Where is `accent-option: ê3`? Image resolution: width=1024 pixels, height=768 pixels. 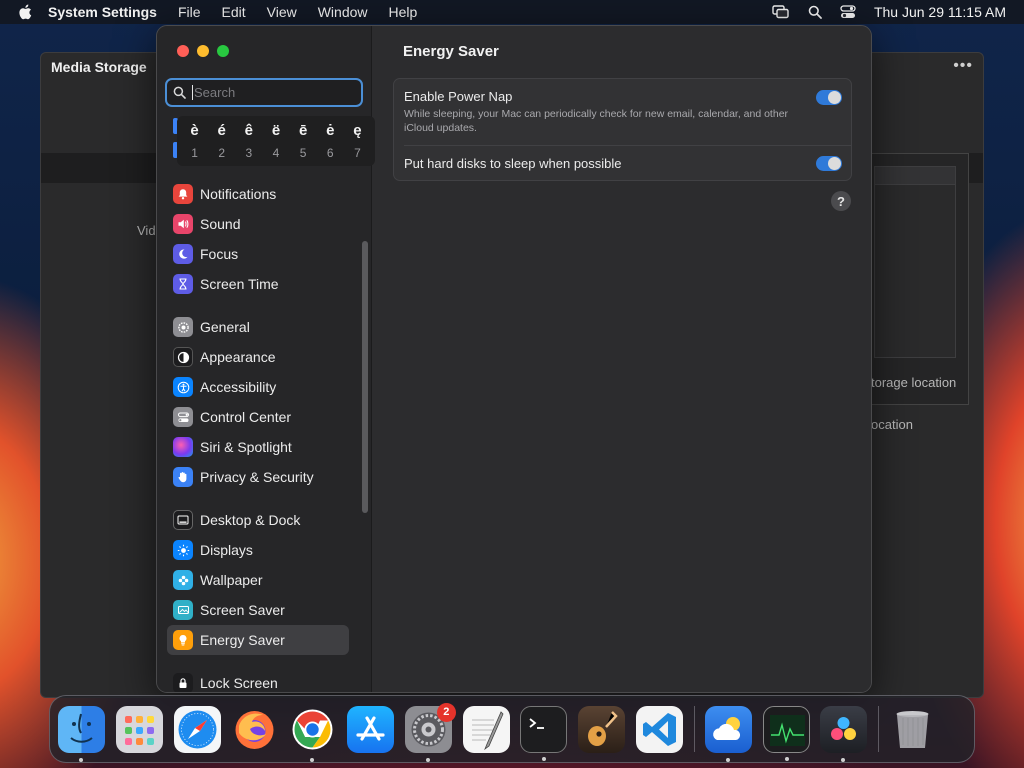
accent-option: ê3 is located at coordinates (248, 141).